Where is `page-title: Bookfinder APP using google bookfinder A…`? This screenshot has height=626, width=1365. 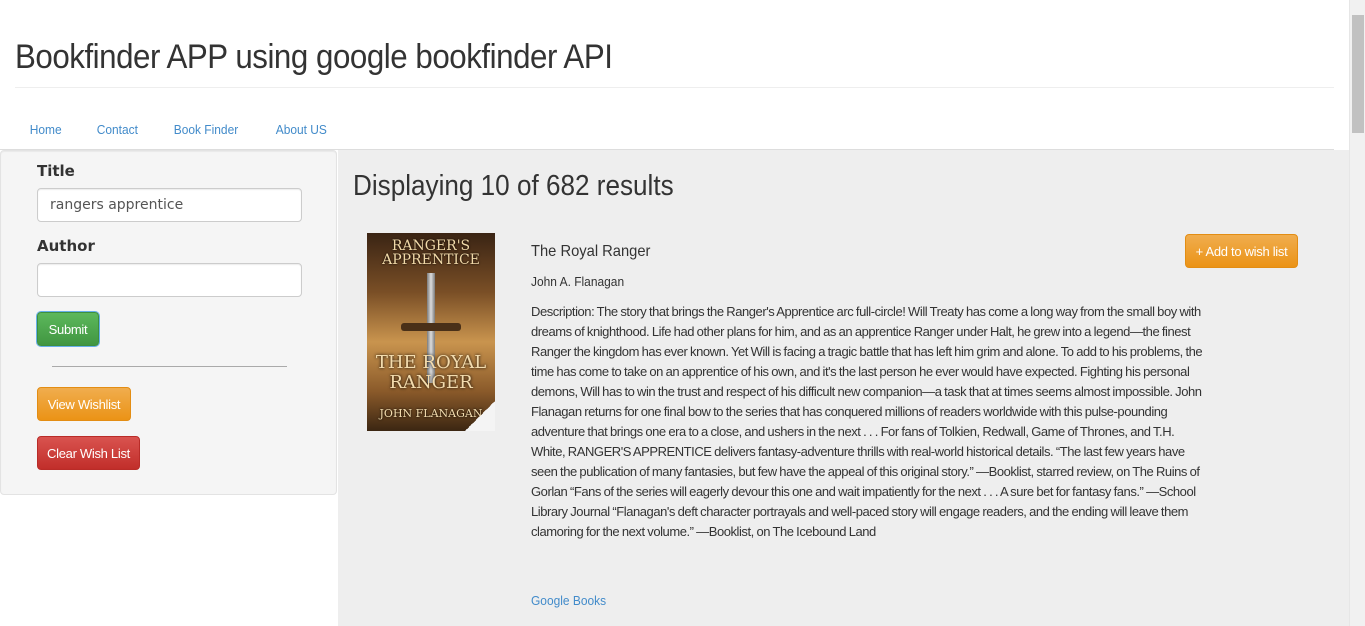
page-title: Bookfinder APP using google bookfinder A… is located at coordinates (314, 57).